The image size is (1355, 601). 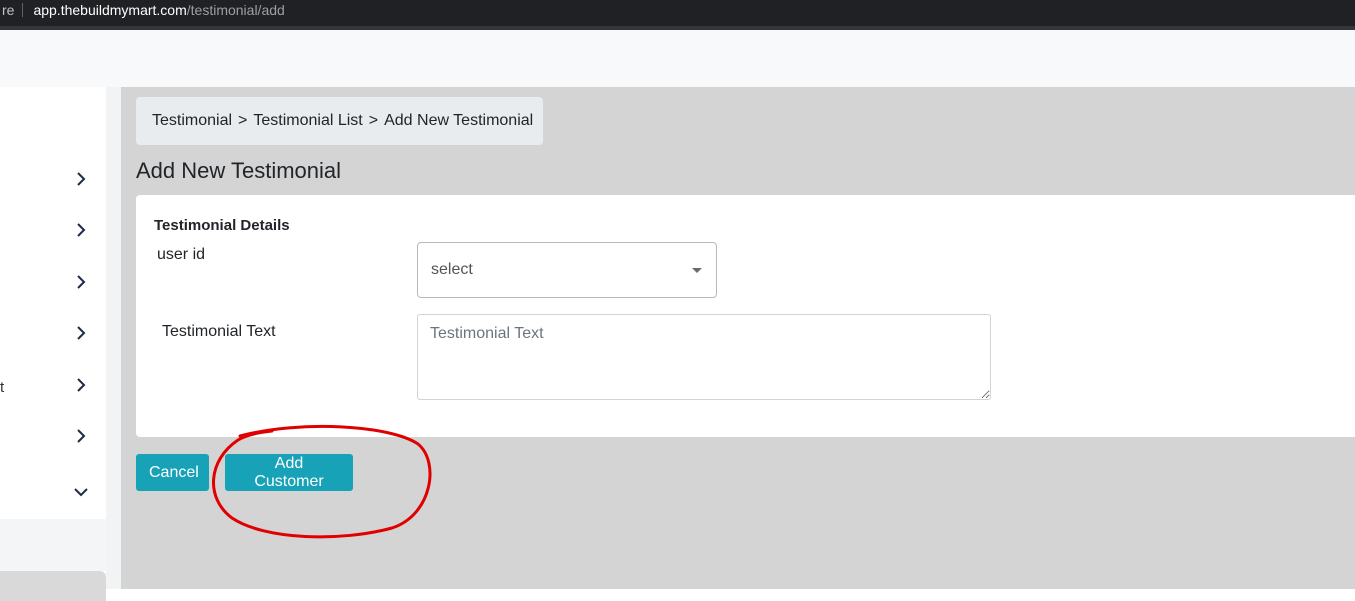 What do you see at coordinates (289, 472) in the screenshot?
I see `add-customer-button: Add Customer` at bounding box center [289, 472].